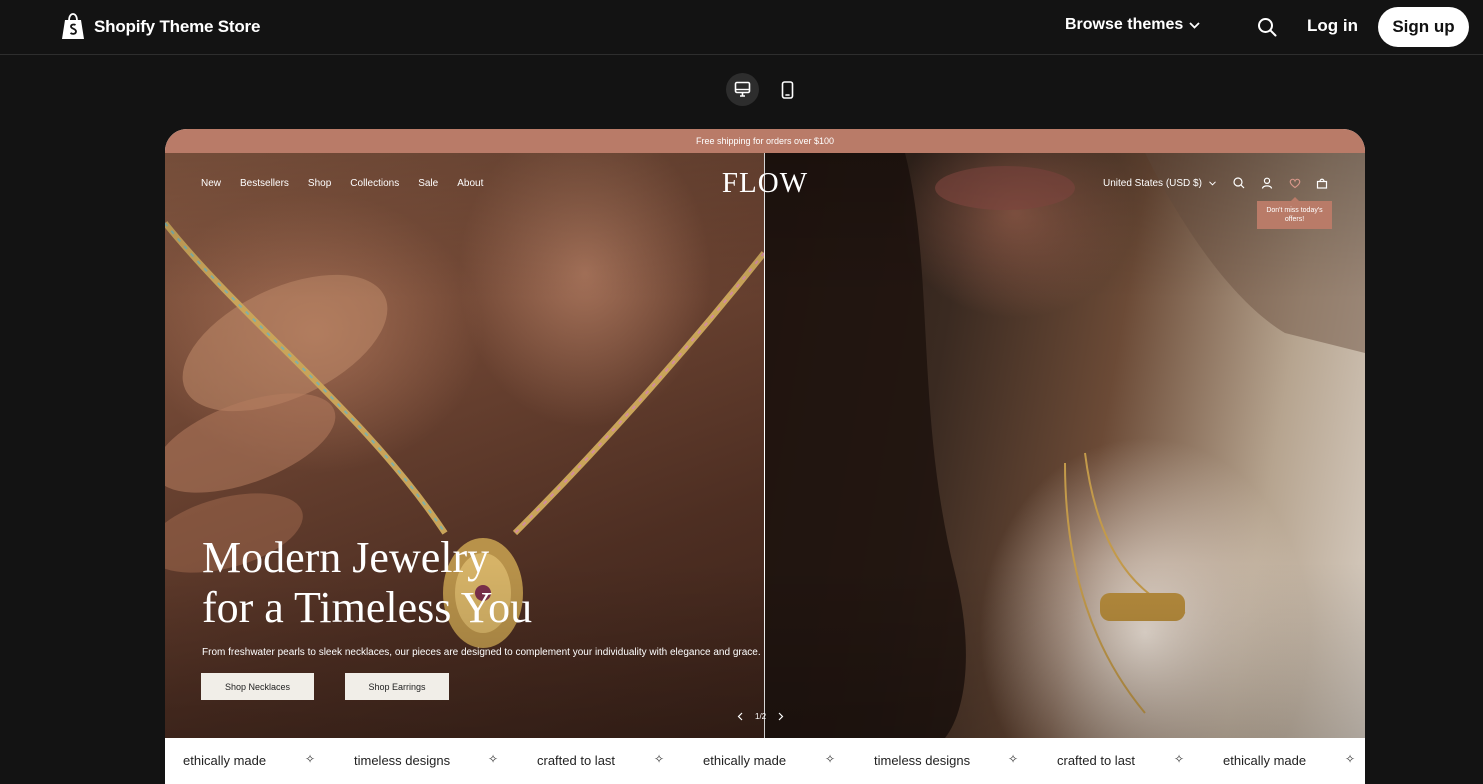 Image resolution: width=1483 pixels, height=784 pixels. I want to click on login-link: Log in, so click(1332, 26).